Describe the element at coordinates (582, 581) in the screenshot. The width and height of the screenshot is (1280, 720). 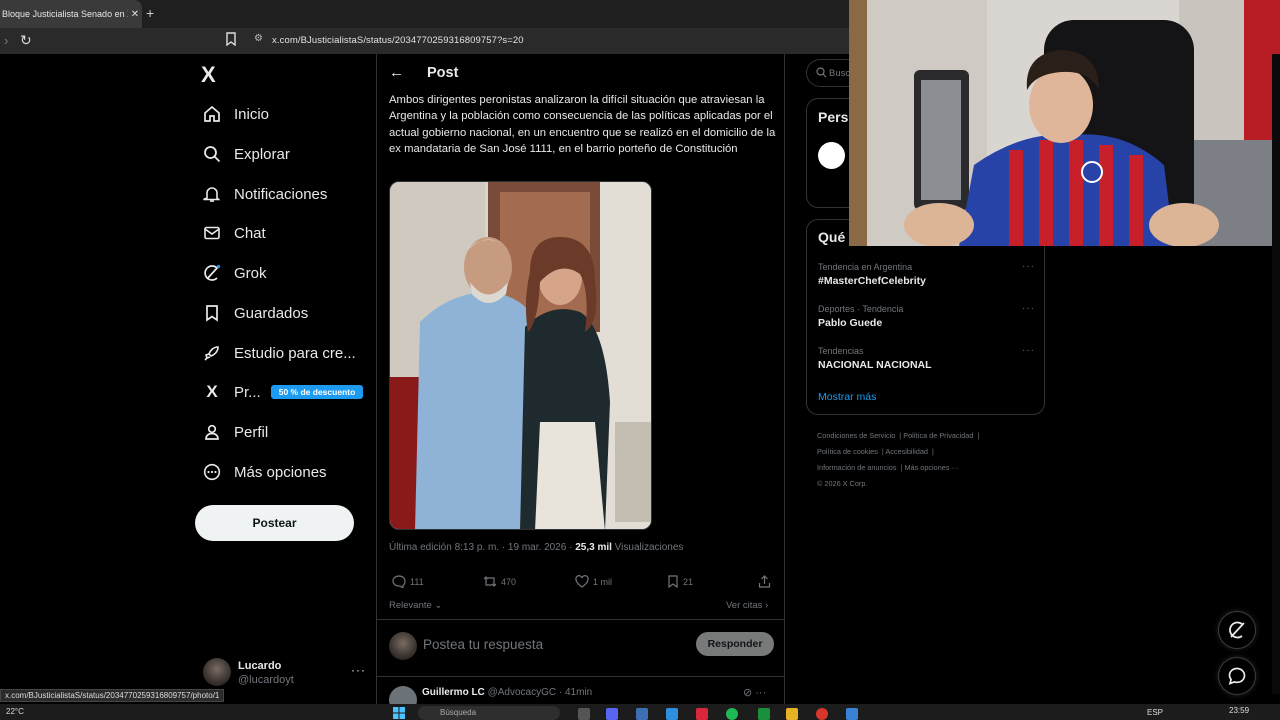
I see `heart-icon` at that location.